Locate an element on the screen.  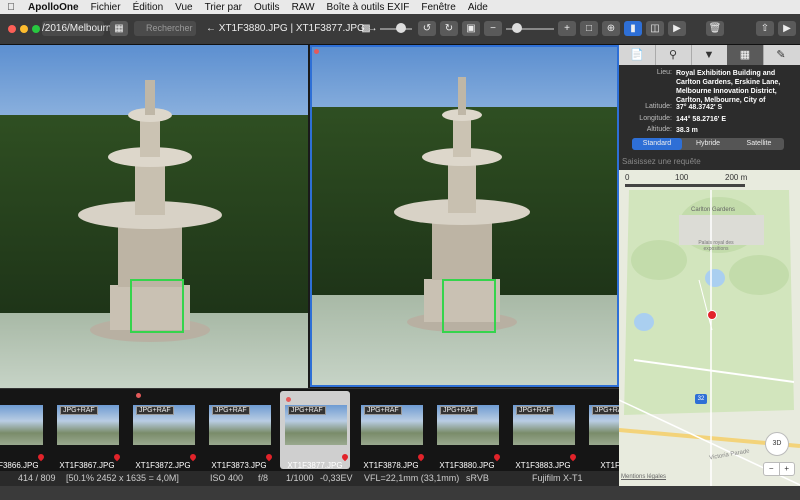
thumbnail-filename: XT1F3872.JPG is located at coordinates (163, 465).